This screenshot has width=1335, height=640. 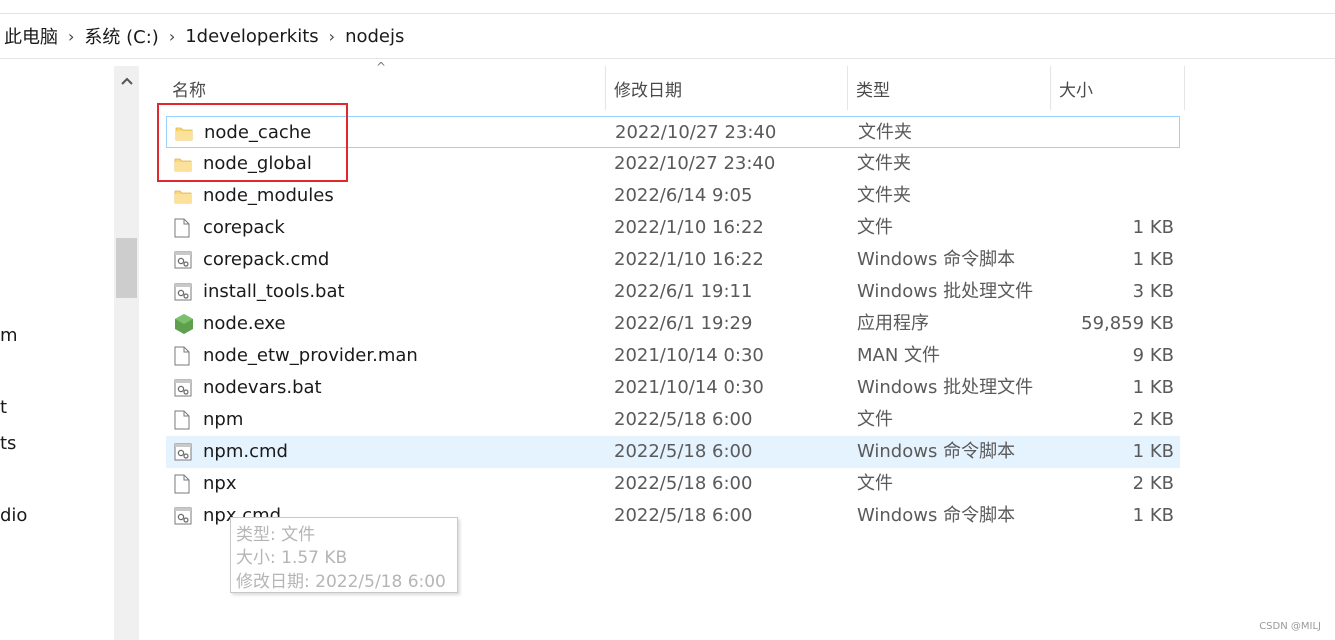 What do you see at coordinates (57, 350) in the screenshot?
I see `navigation-pane: m t ts dio` at bounding box center [57, 350].